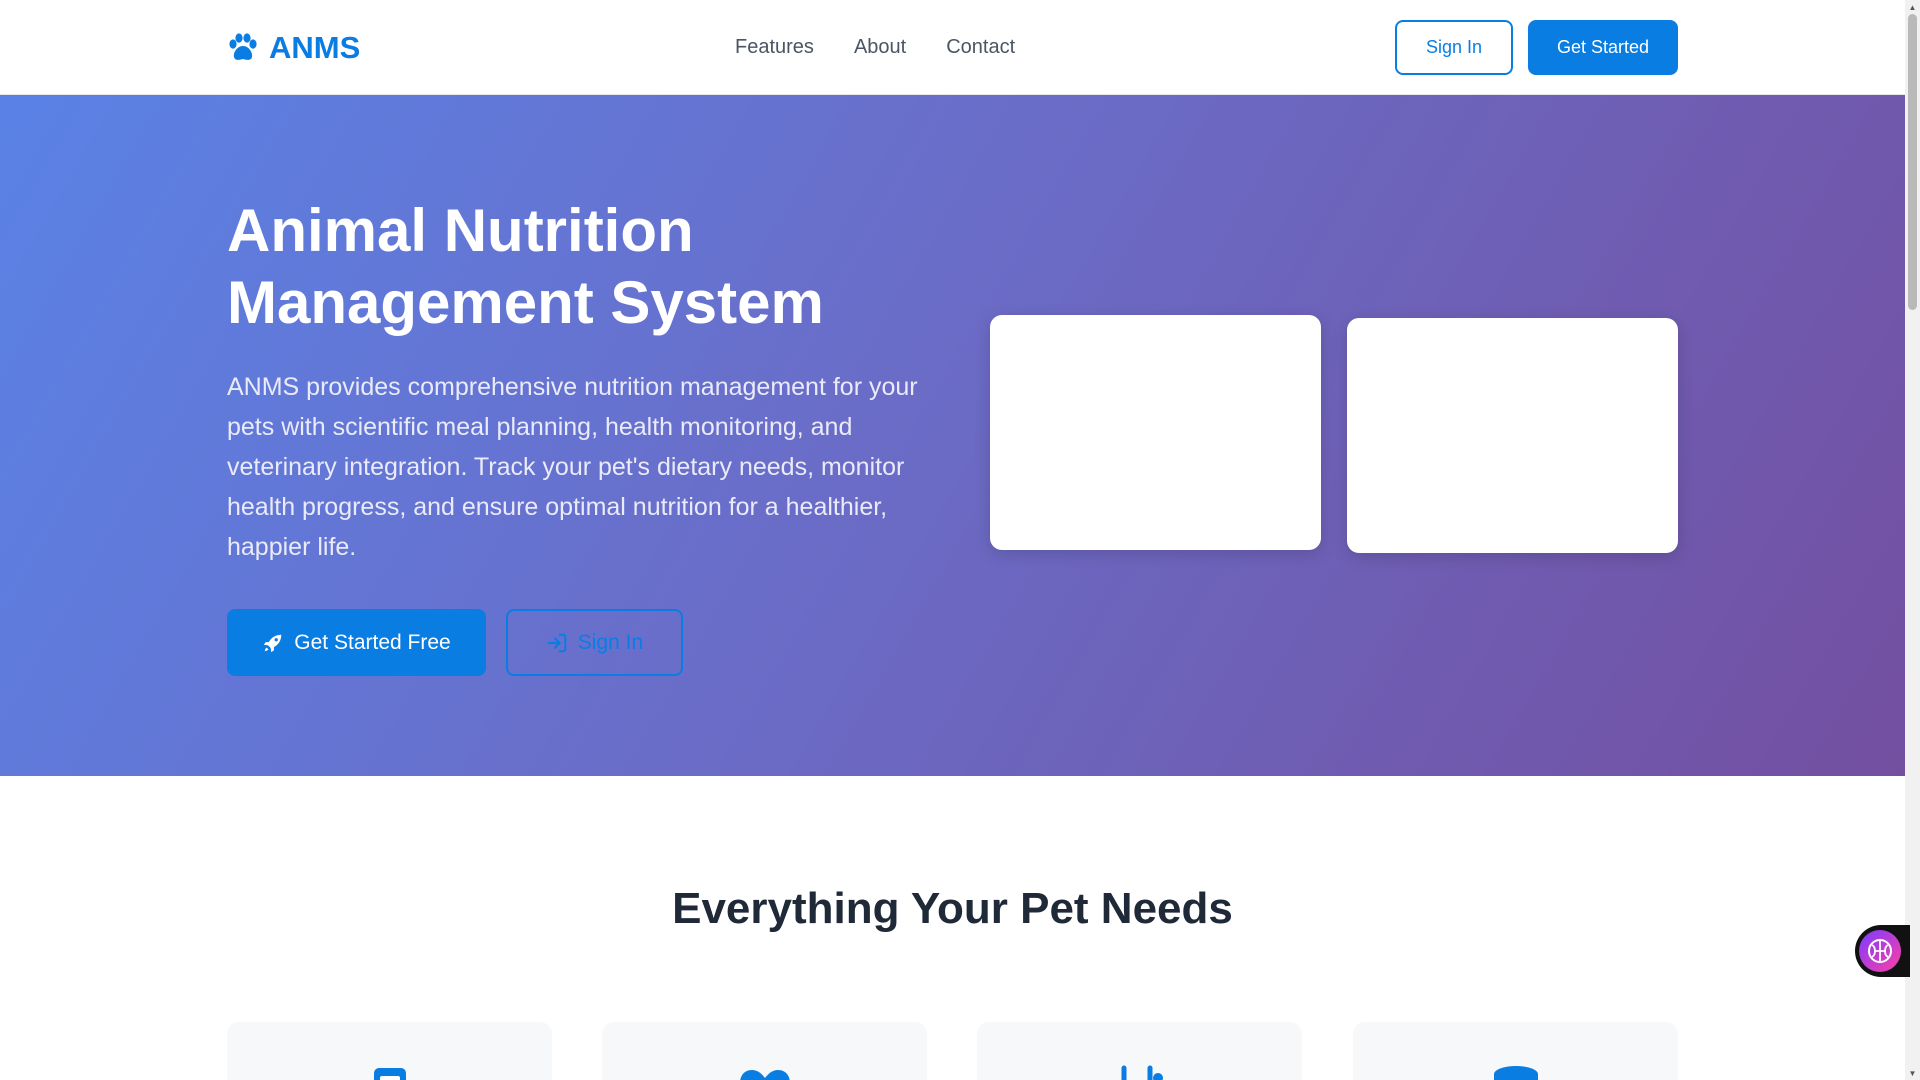 Image resolution: width=1920 pixels, height=1080 pixels. I want to click on features-title: Everything Your Pet Needs, so click(952, 908).